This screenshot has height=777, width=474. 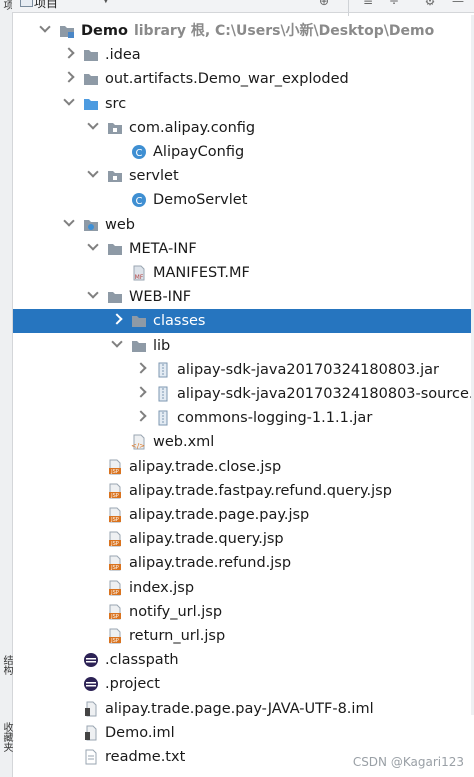 What do you see at coordinates (91, 660) in the screenshot?
I see `eclipse-file-icon` at bounding box center [91, 660].